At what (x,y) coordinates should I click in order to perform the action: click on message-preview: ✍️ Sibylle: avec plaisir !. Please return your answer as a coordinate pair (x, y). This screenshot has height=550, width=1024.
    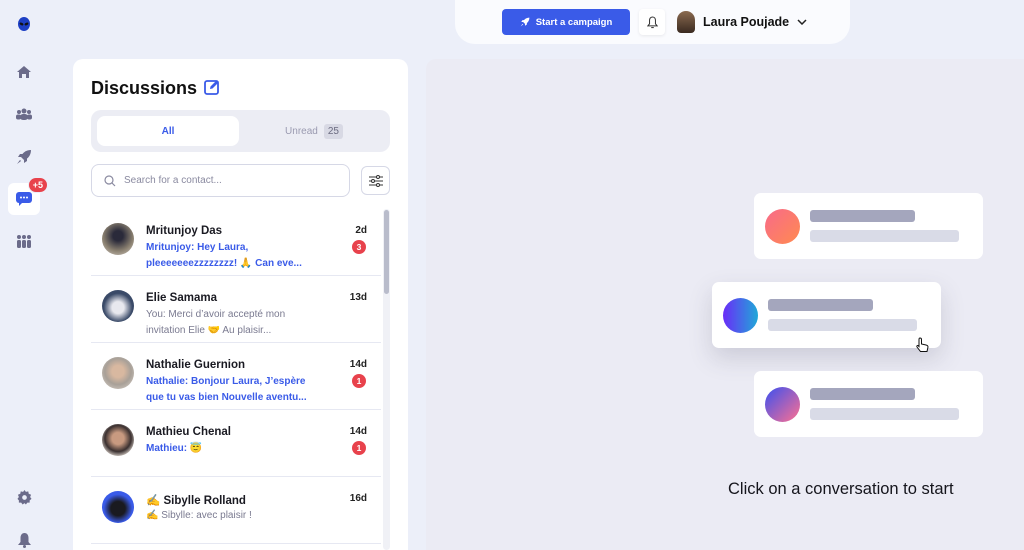
    Looking at the image, I should click on (199, 515).